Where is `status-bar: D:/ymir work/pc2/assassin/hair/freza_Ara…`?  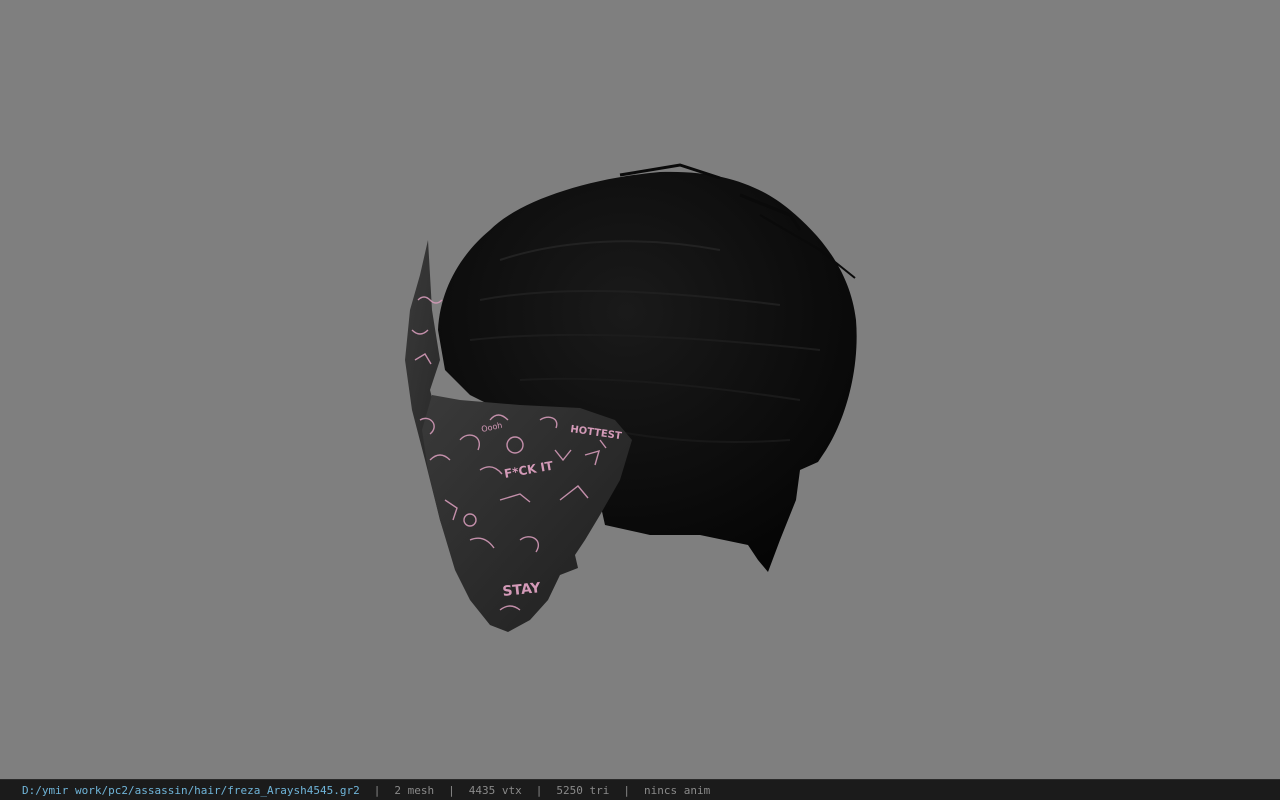 status-bar: D:/ymir work/pc2/assassin/hair/freza_Ara… is located at coordinates (640, 789).